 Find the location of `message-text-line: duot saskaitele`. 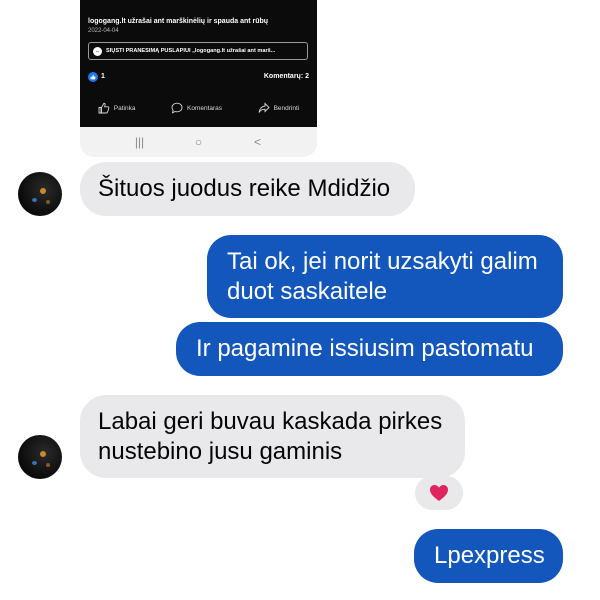

message-text-line: duot saskaitele is located at coordinates (307, 291).